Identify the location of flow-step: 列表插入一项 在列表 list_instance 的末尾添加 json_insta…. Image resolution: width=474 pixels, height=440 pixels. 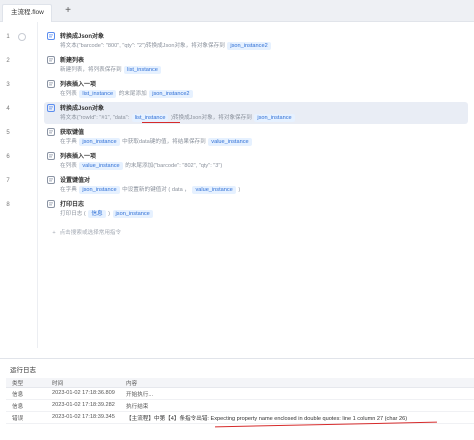
(256, 89).